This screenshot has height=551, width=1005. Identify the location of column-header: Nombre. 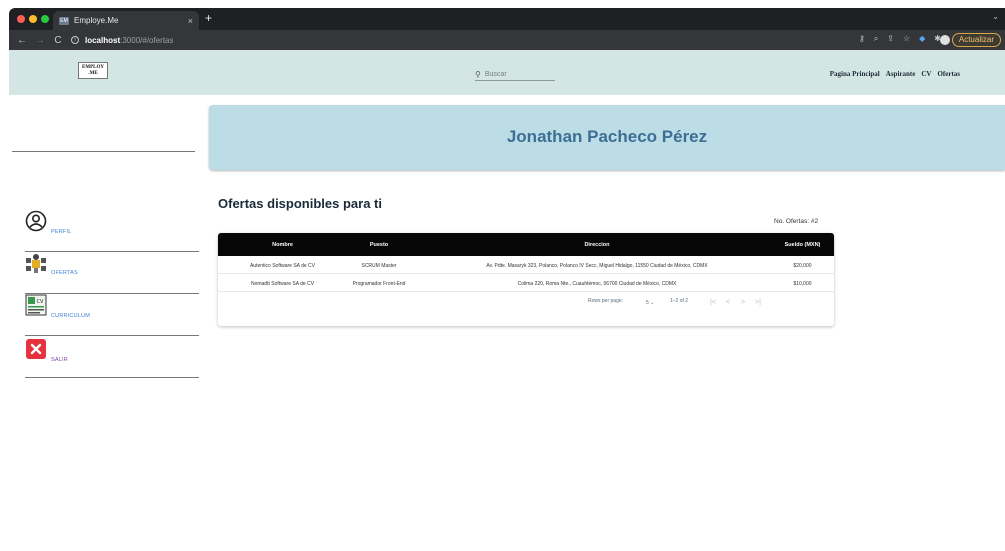
(282, 245).